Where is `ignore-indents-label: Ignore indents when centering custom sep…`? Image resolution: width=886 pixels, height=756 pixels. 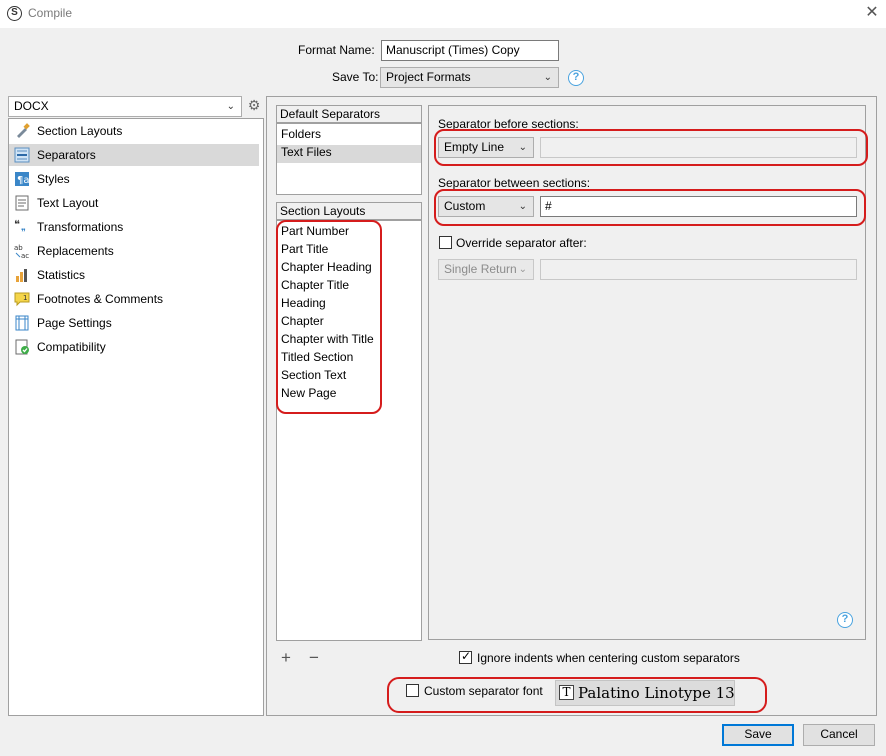 ignore-indents-label: Ignore indents when centering custom sep… is located at coordinates (608, 658).